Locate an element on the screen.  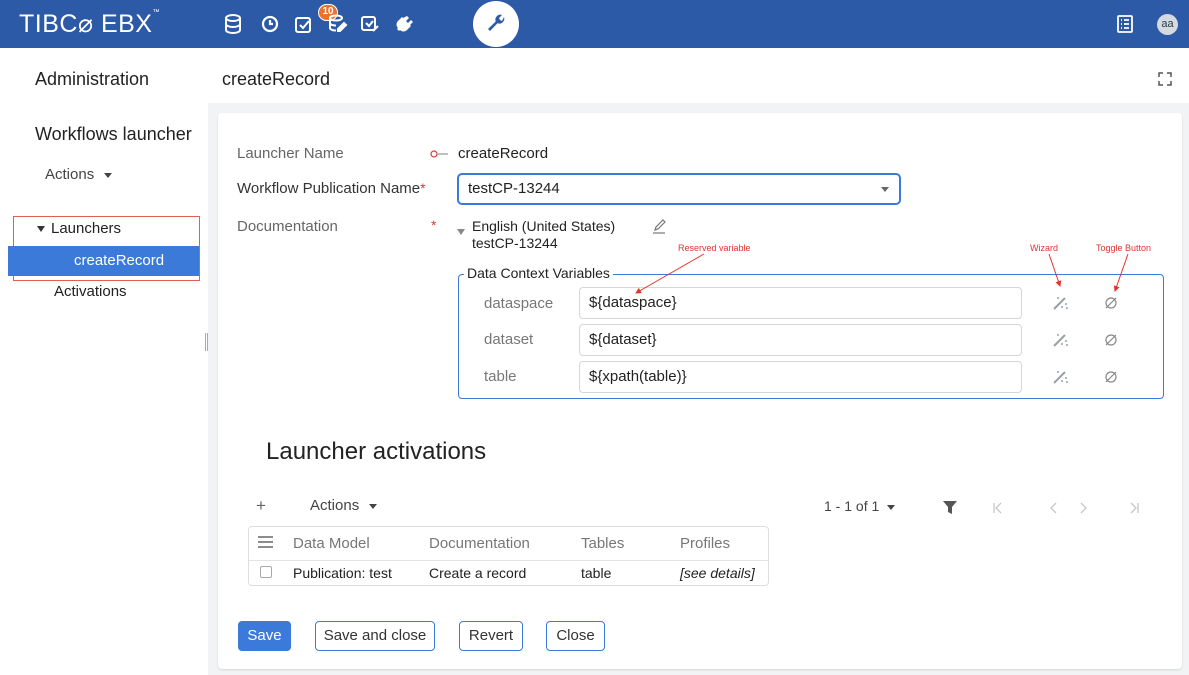
prev-page-icon is located at coordinates (1054, 507).